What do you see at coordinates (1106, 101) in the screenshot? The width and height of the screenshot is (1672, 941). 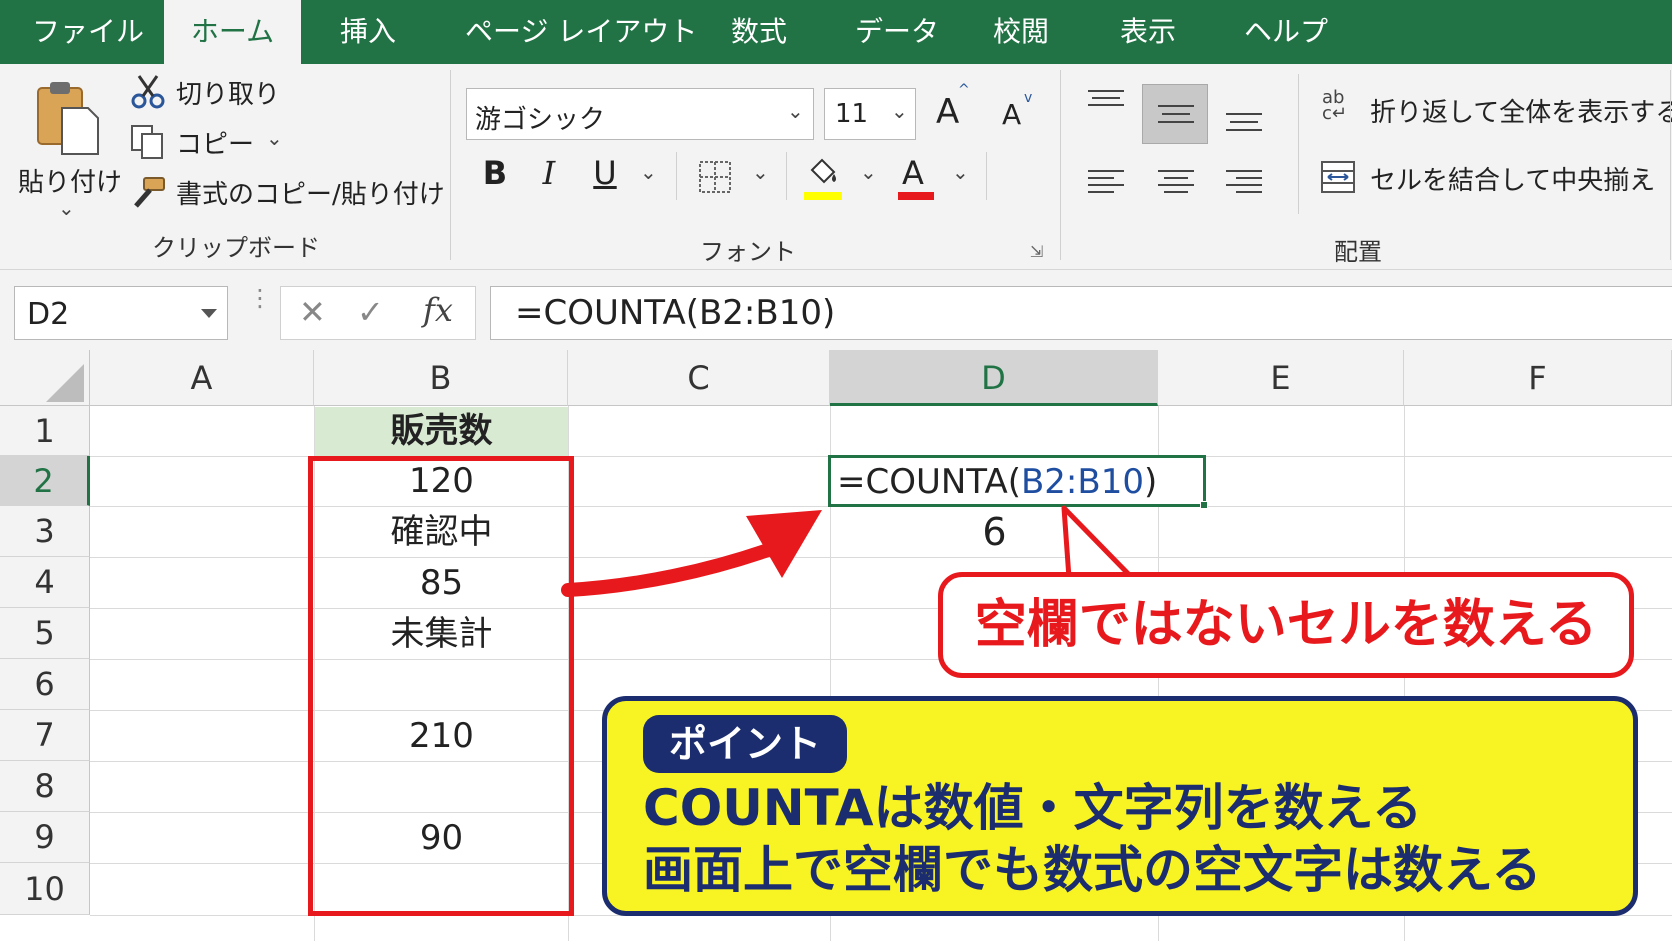 I see `align-top-icon` at bounding box center [1106, 101].